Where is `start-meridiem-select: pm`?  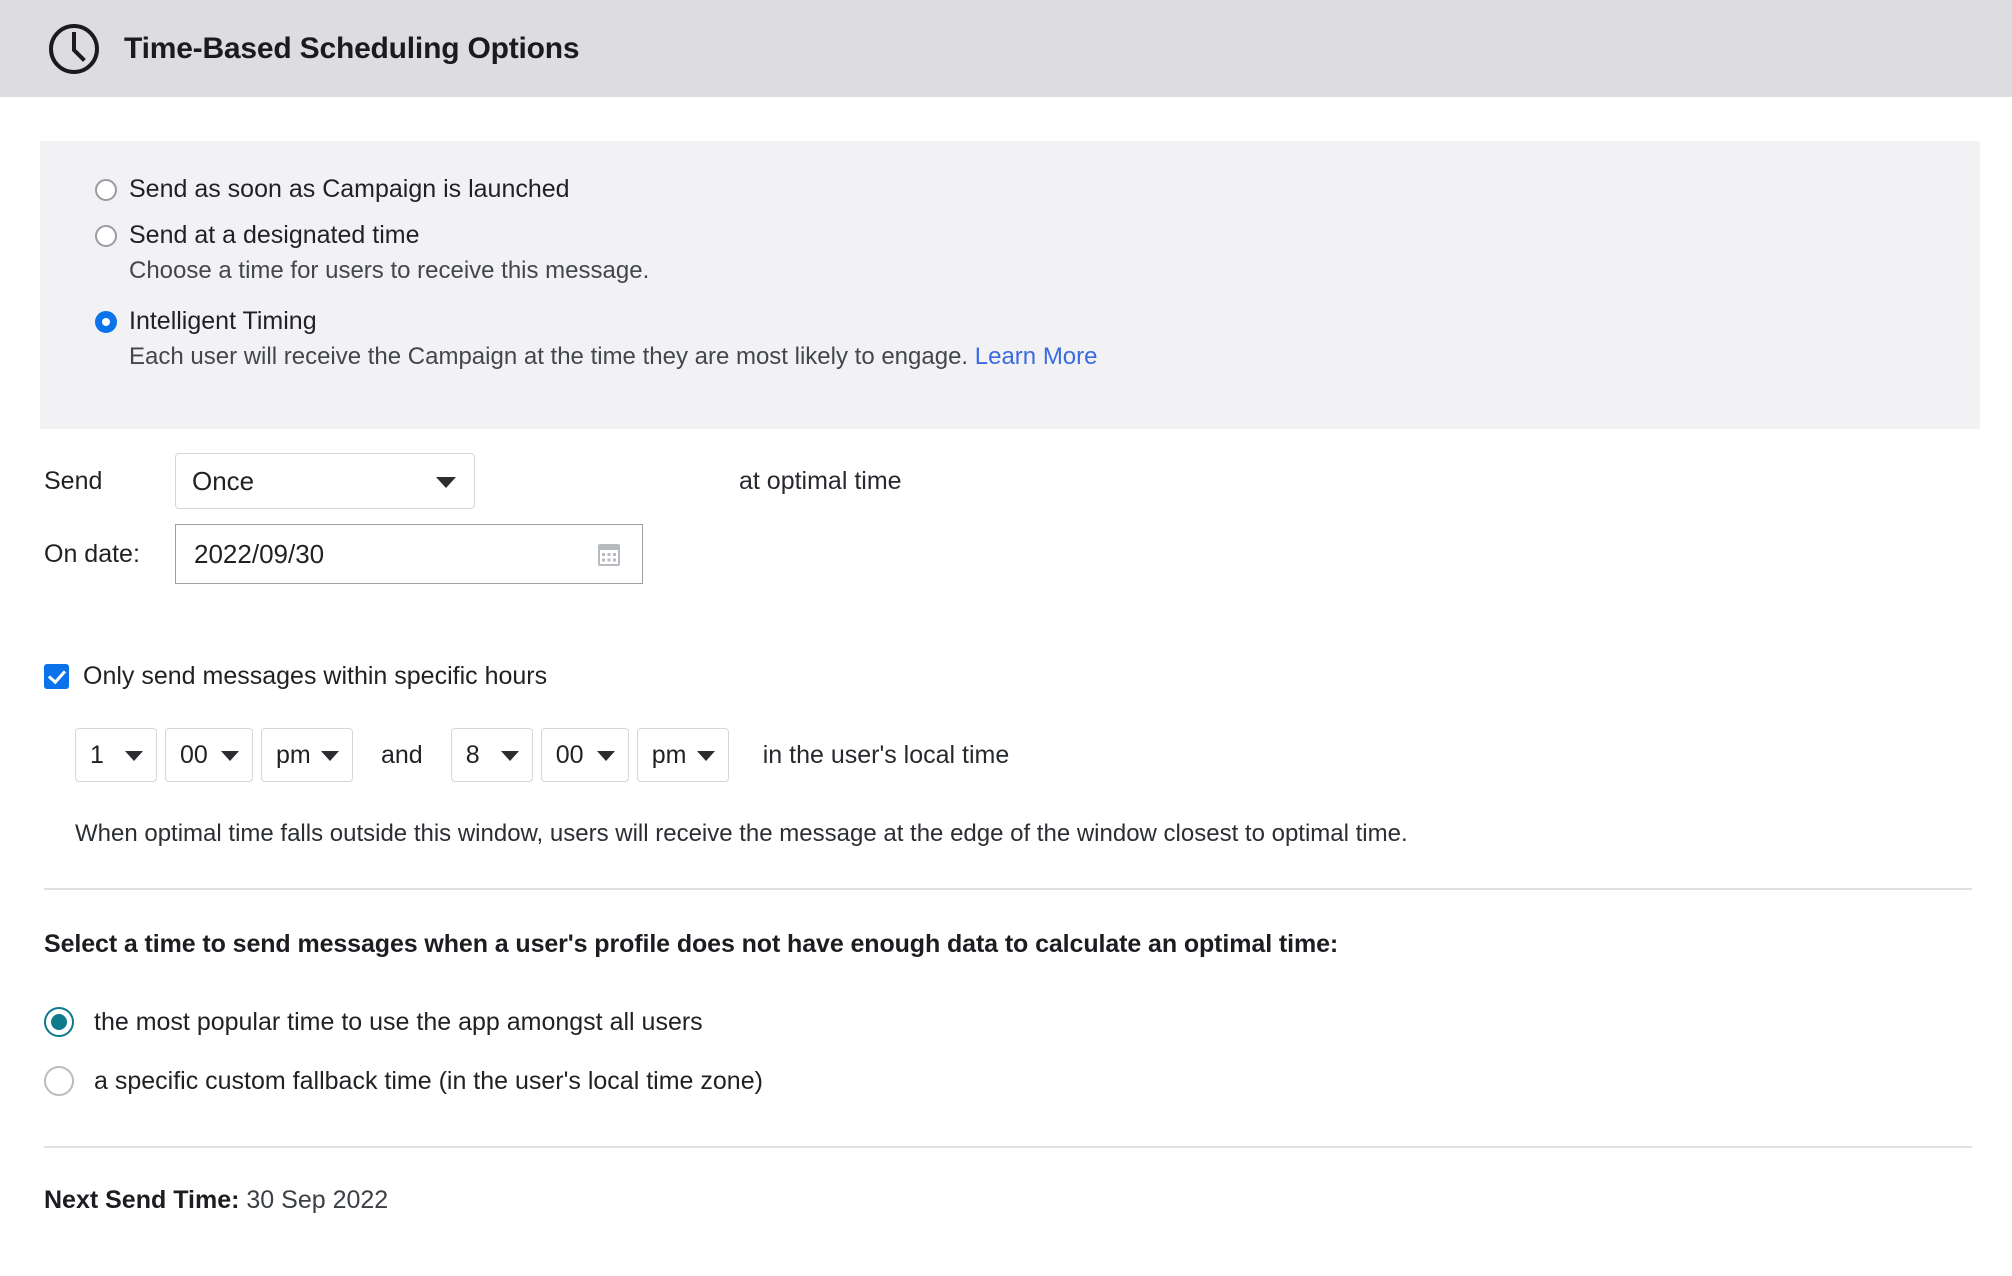
start-meridiem-select: pm is located at coordinates (307, 755).